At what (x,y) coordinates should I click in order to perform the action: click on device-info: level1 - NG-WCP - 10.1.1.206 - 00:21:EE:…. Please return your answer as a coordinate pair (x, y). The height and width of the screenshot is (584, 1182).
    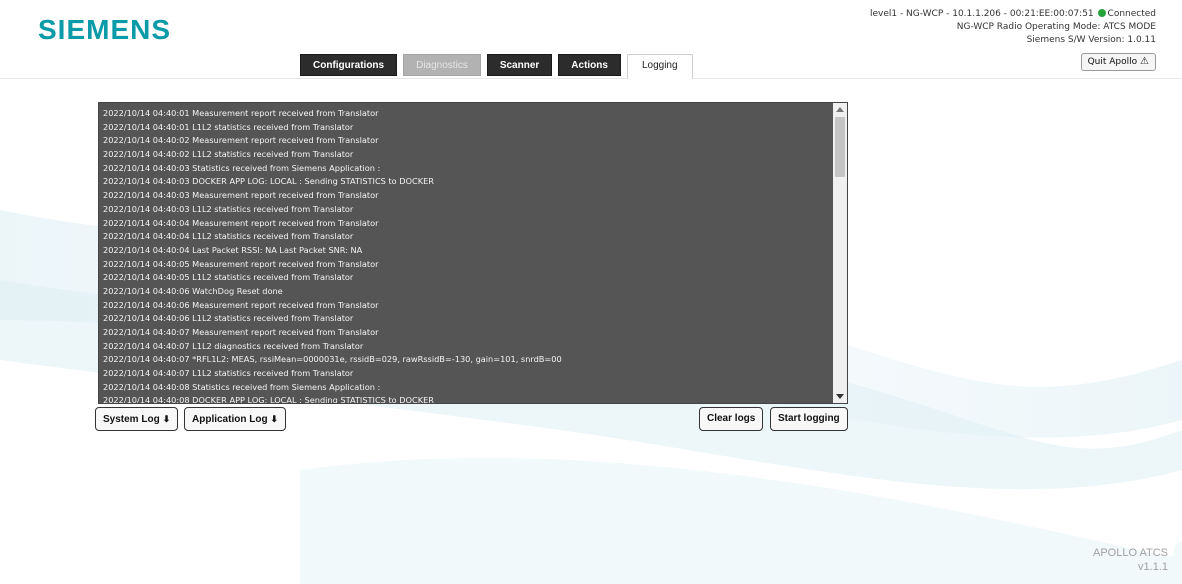
    Looking at the image, I should click on (981, 14).